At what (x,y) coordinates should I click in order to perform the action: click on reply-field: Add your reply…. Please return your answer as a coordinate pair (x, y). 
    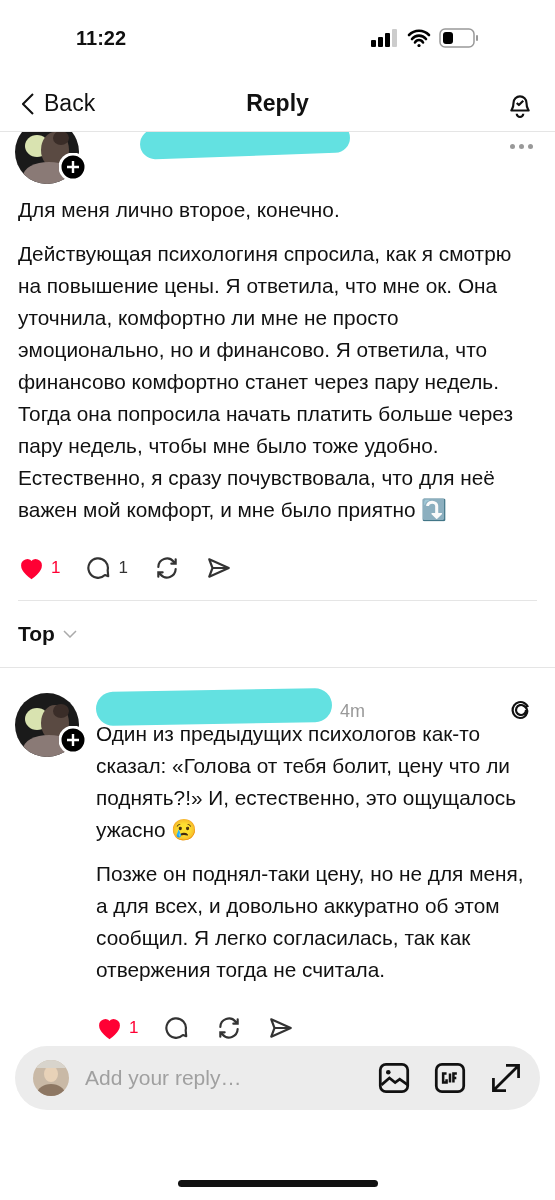
    Looking at the image, I should click on (277, 1078).